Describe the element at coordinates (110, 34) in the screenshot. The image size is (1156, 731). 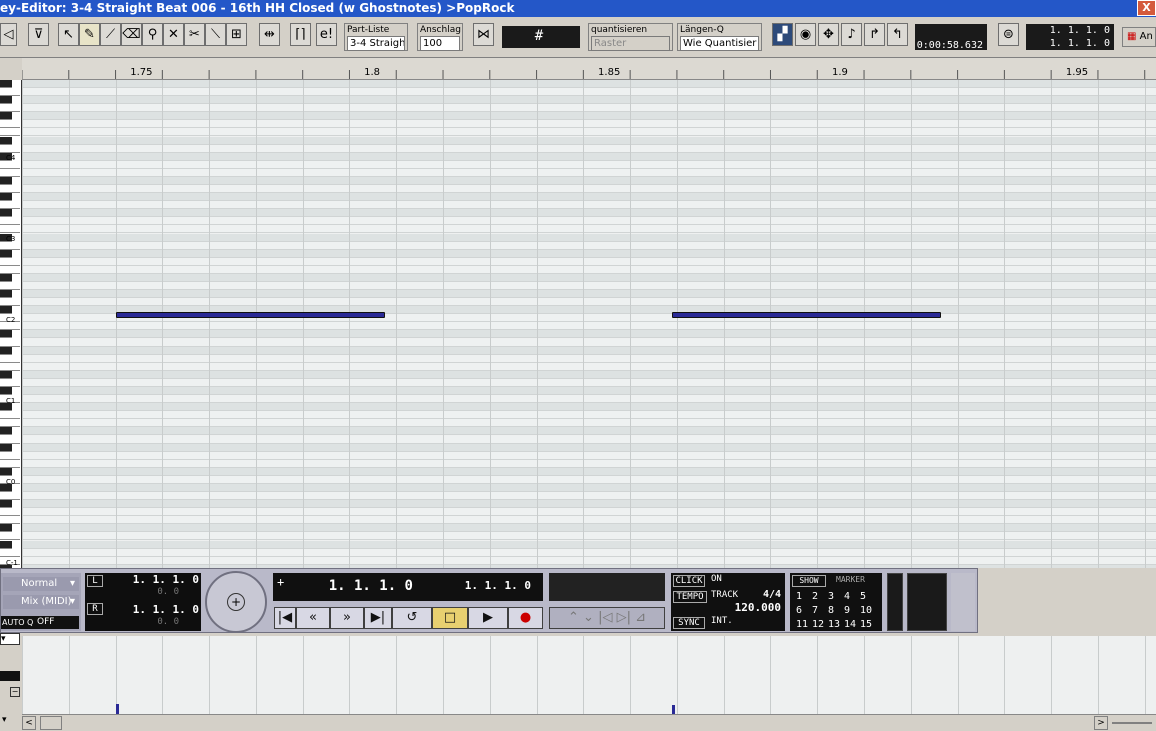
I see `line-tool-icon: ⟋` at that location.